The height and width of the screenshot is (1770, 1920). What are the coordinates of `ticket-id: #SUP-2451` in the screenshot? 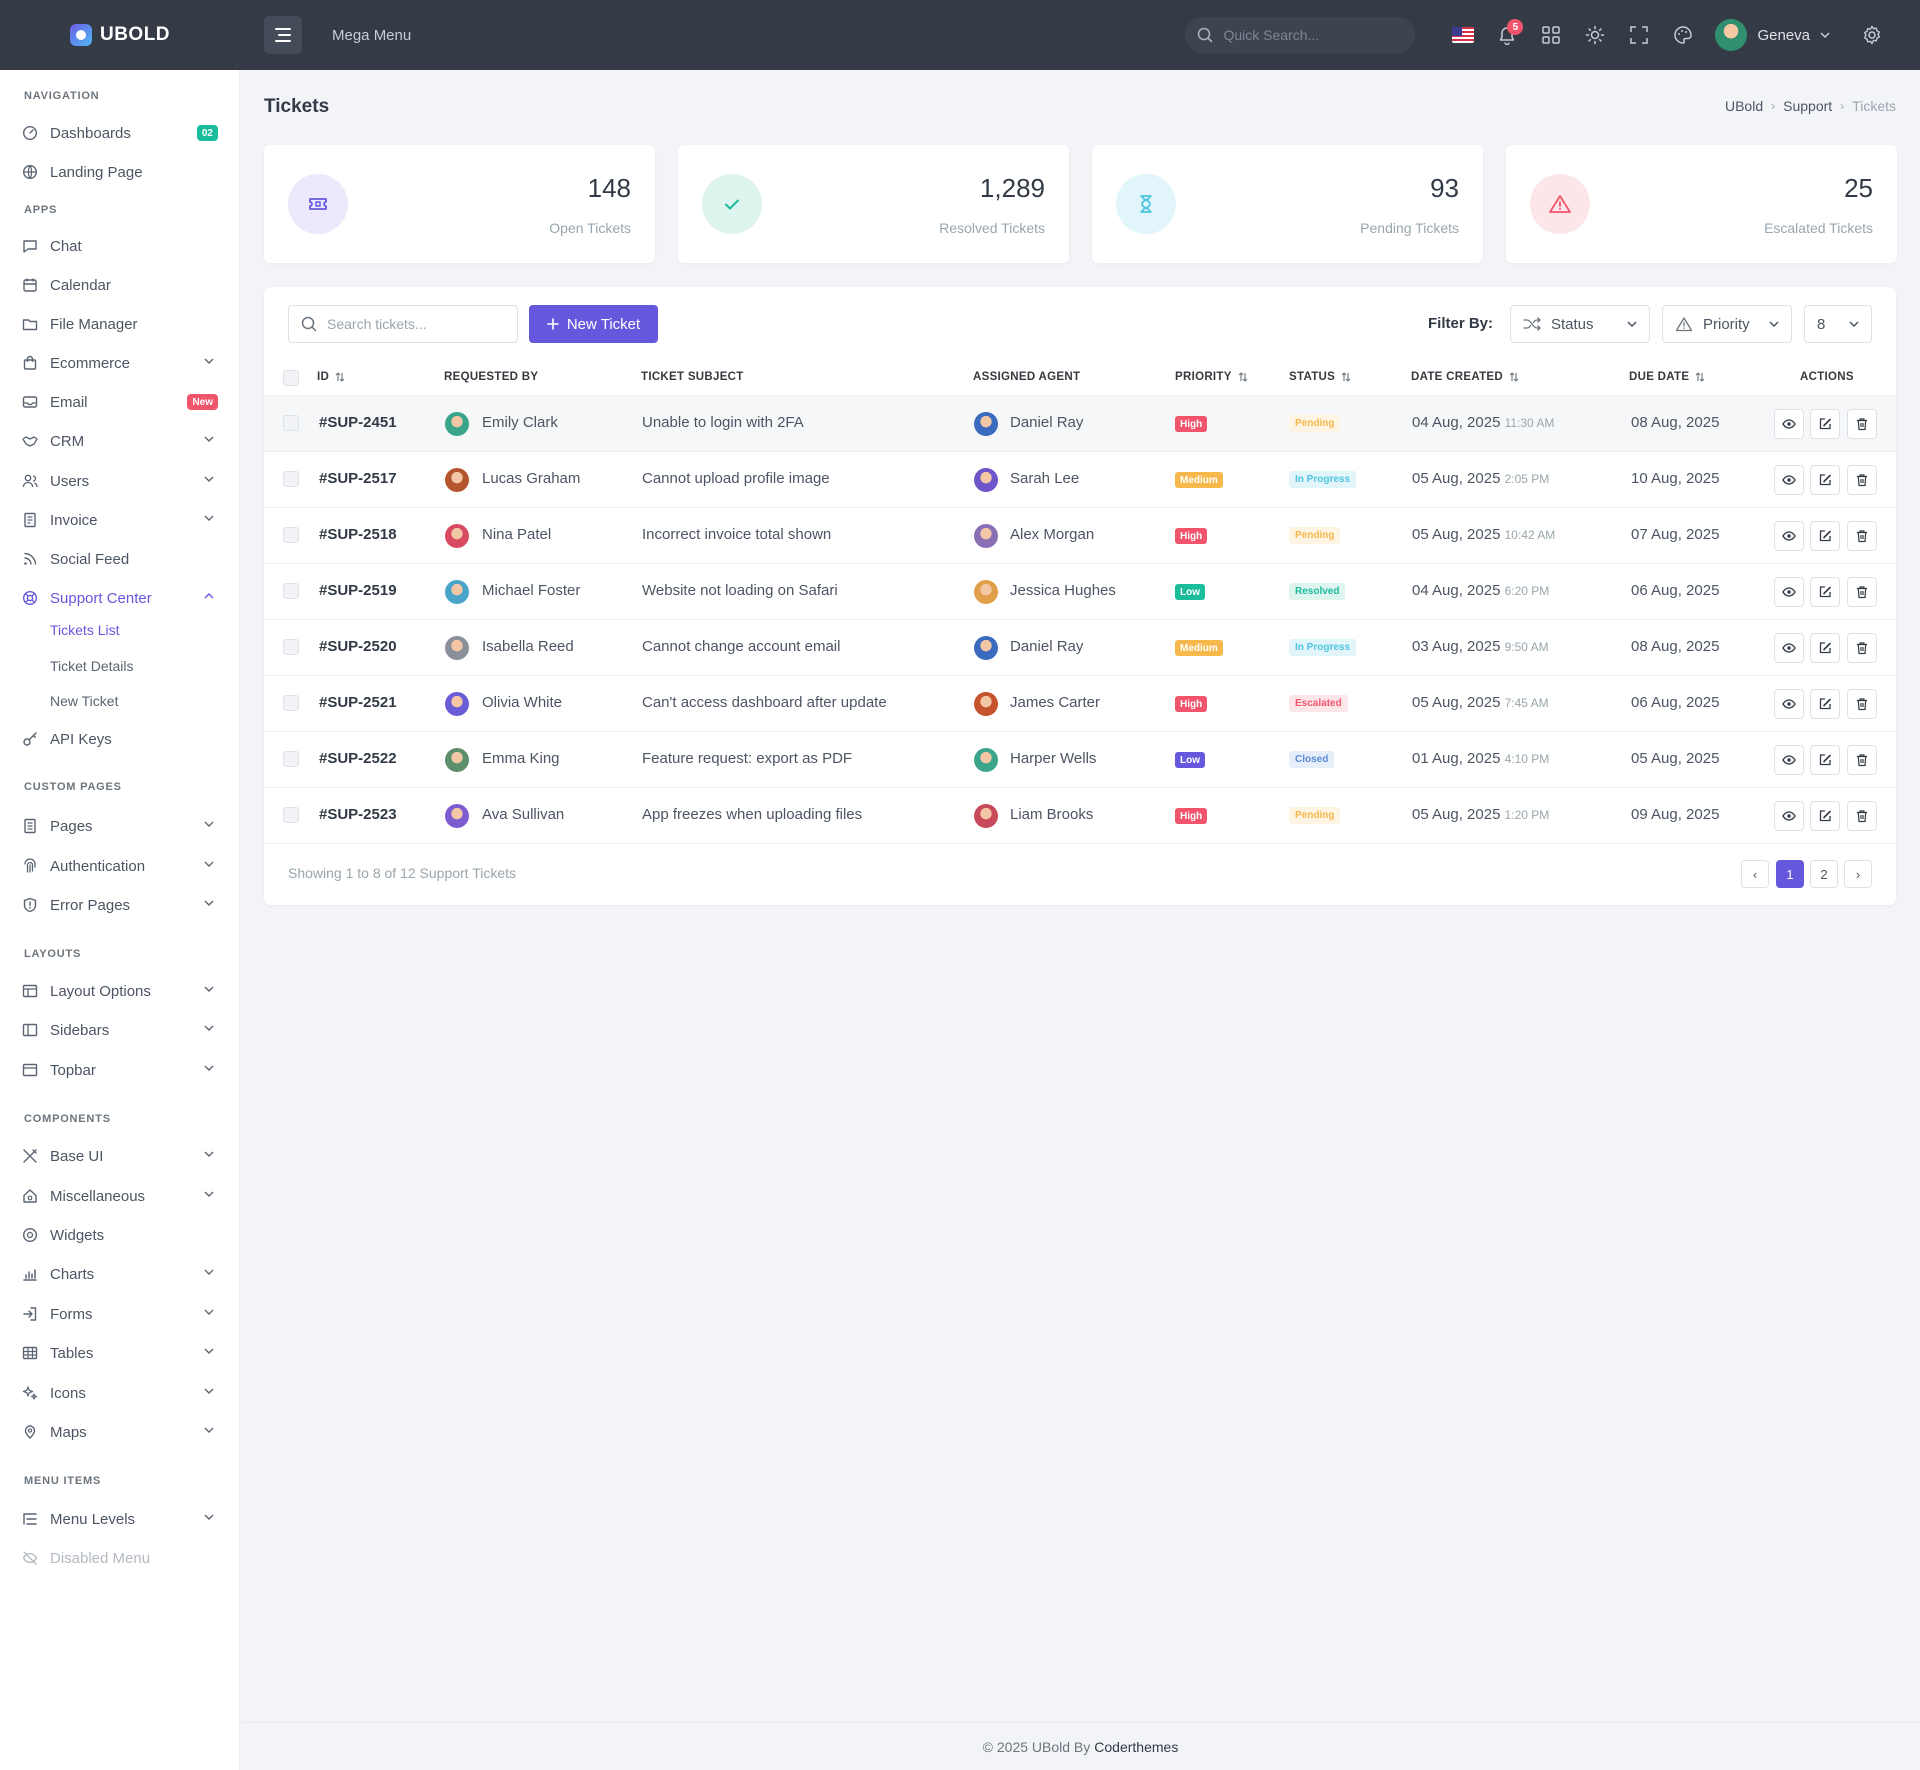 It's located at (358, 422).